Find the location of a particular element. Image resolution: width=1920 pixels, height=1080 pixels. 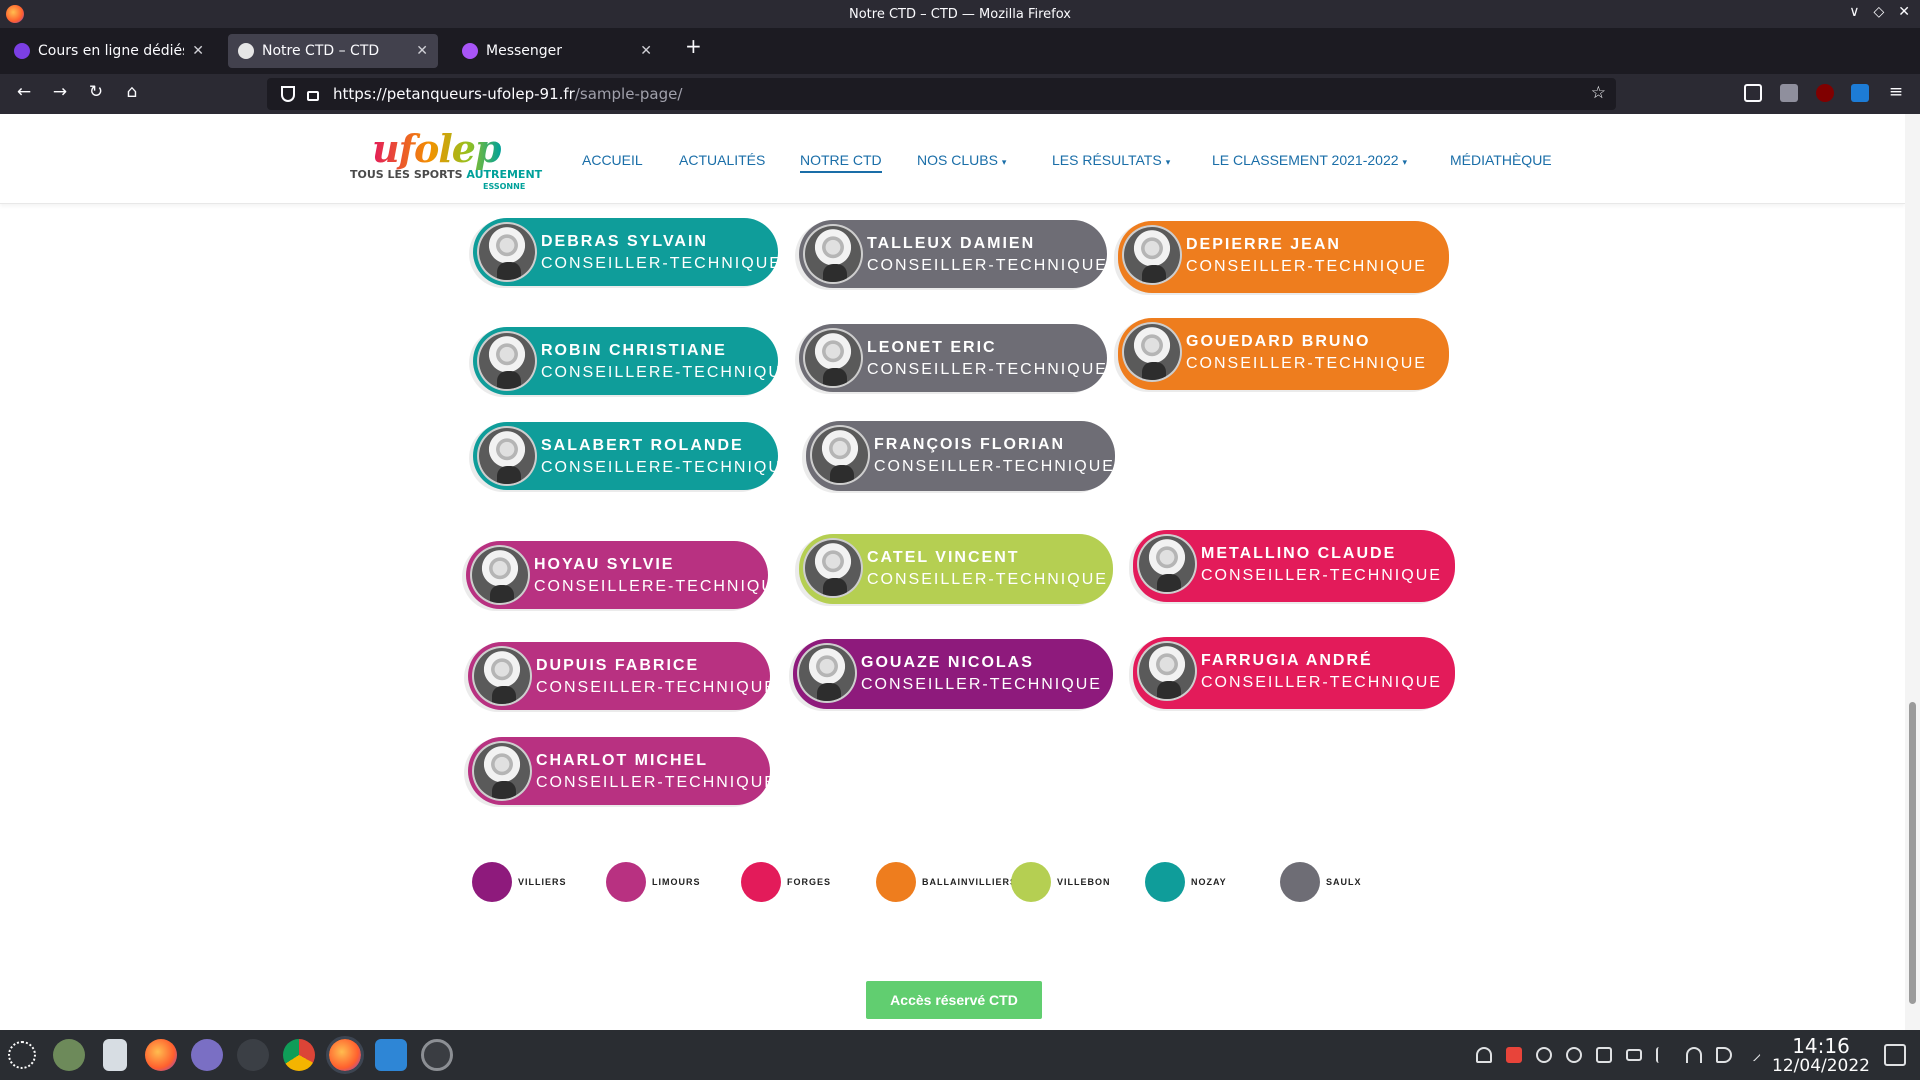

member-name: CHARLOT MICHEL is located at coordinates (622, 760).